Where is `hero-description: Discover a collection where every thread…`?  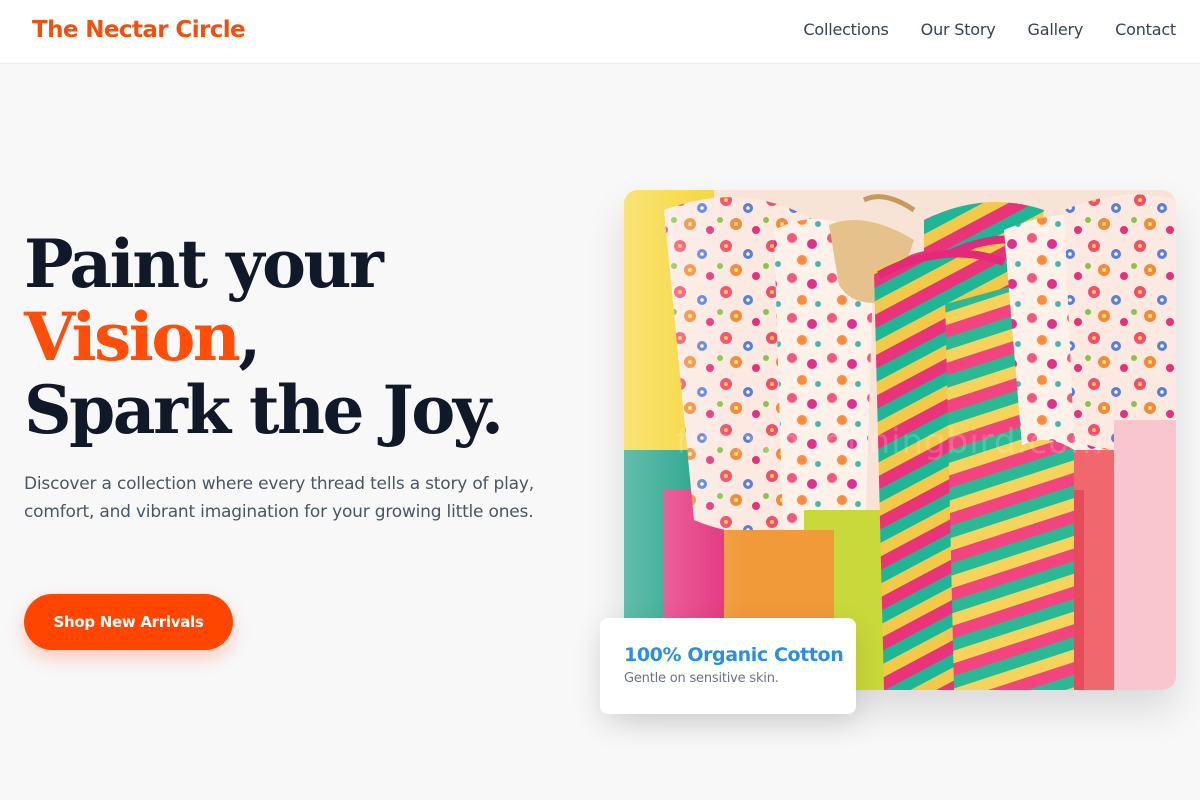 hero-description: Discover a collection where every thread… is located at coordinates (279, 498).